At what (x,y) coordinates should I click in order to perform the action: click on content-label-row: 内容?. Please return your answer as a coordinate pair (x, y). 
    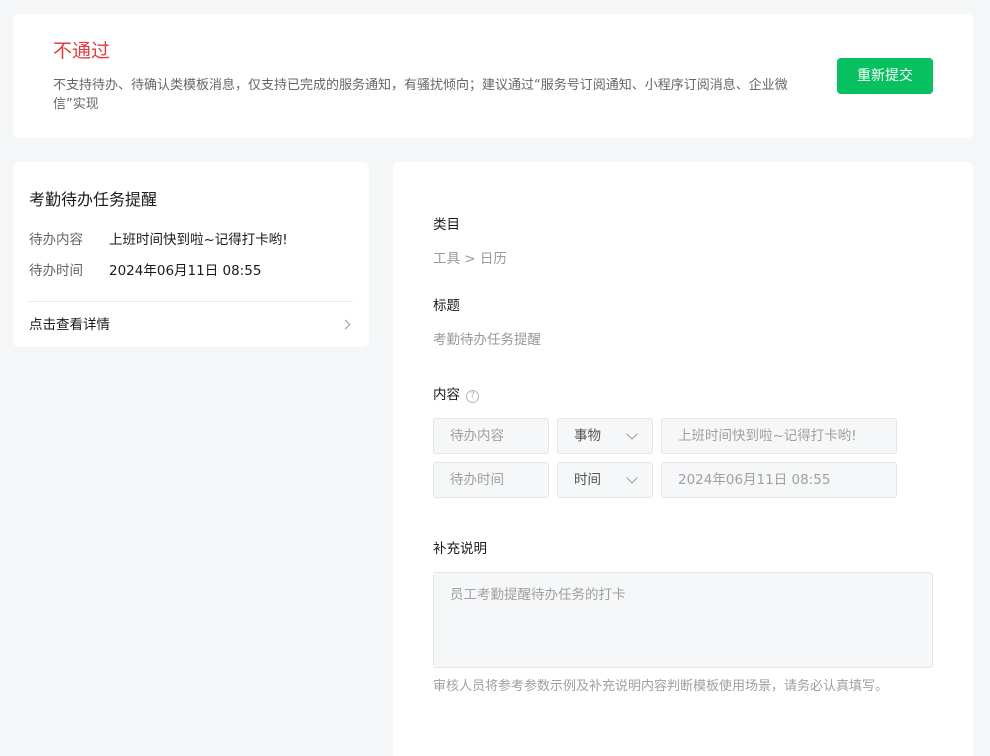
    Looking at the image, I should click on (456, 395).